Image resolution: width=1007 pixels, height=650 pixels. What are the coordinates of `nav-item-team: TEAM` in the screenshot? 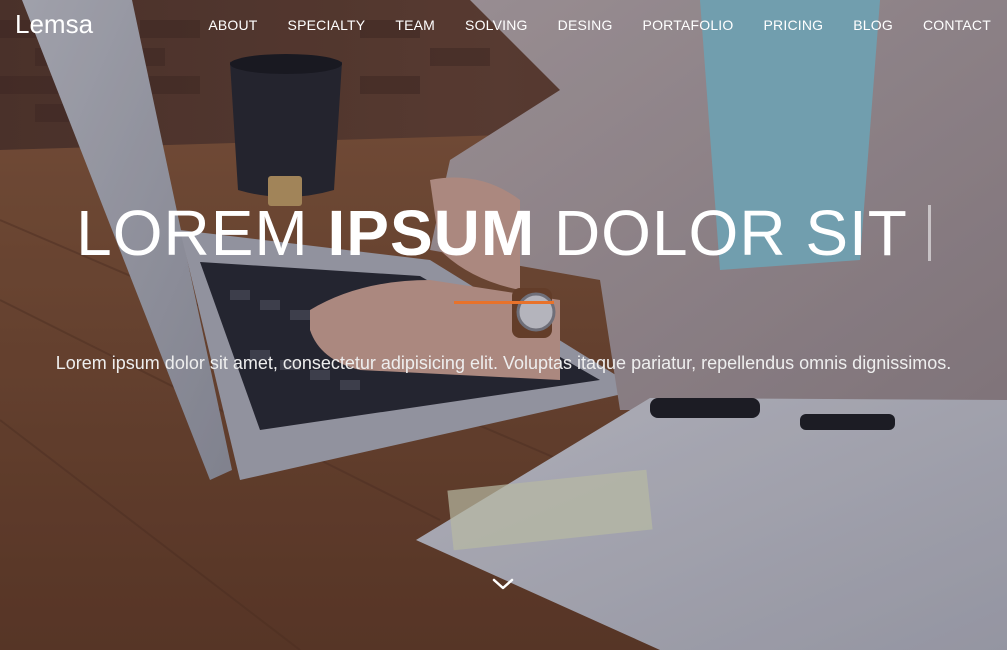 It's located at (415, 26).